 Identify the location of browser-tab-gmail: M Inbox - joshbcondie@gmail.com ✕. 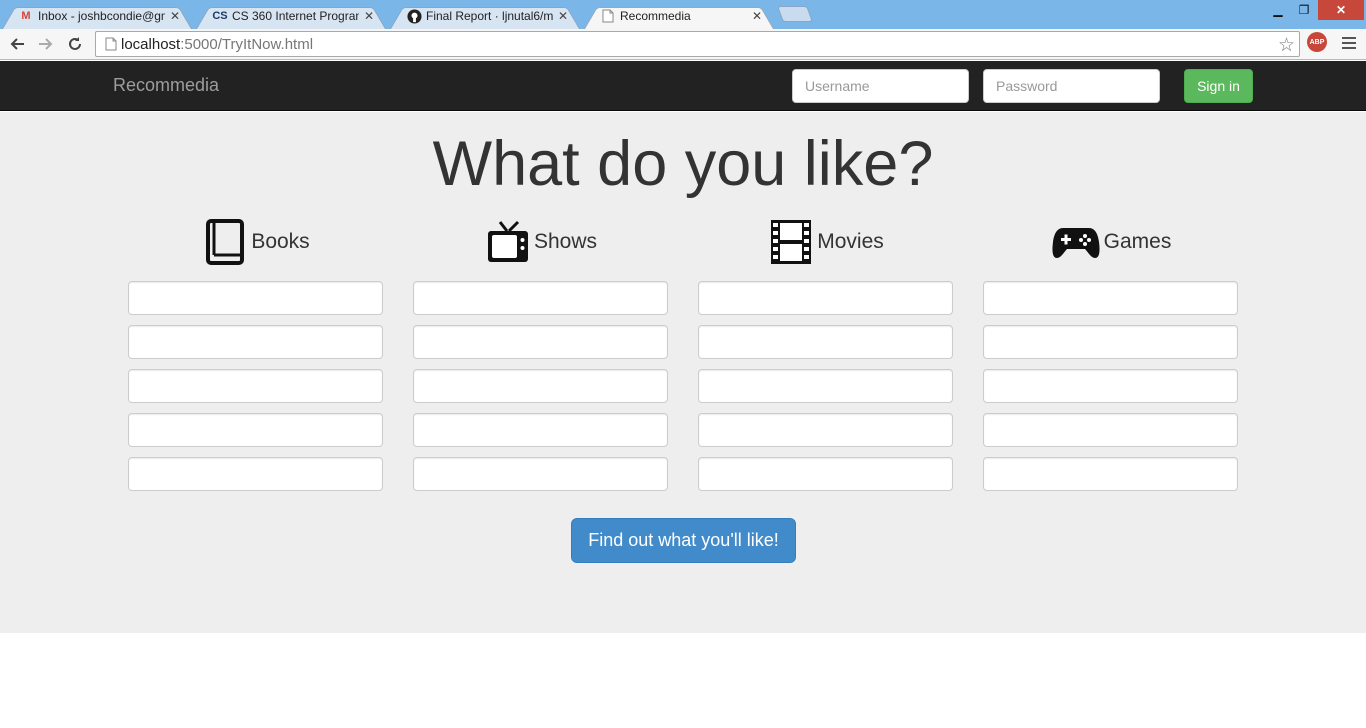
(97, 16).